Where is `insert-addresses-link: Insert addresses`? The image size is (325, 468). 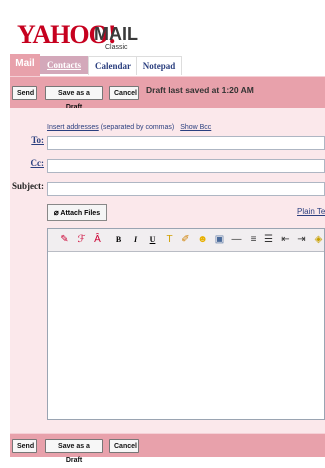
insert-addresses-link: Insert addresses is located at coordinates (73, 127).